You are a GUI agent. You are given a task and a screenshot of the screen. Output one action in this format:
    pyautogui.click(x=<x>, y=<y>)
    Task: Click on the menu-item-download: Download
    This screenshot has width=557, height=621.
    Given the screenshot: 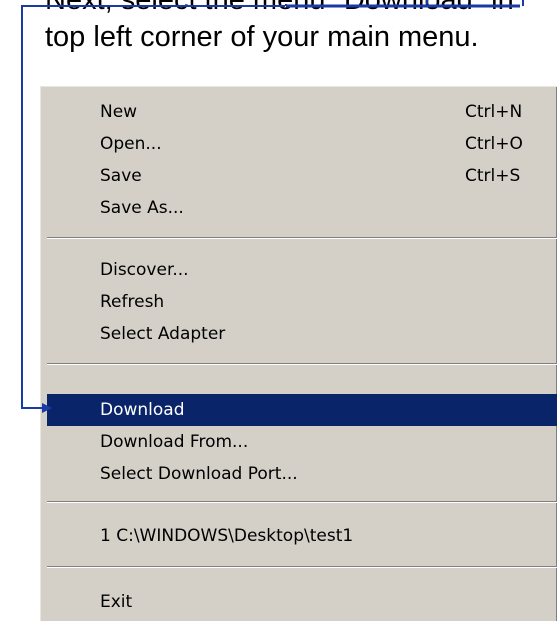 What is the action you would take?
    pyautogui.click(x=302, y=410)
    